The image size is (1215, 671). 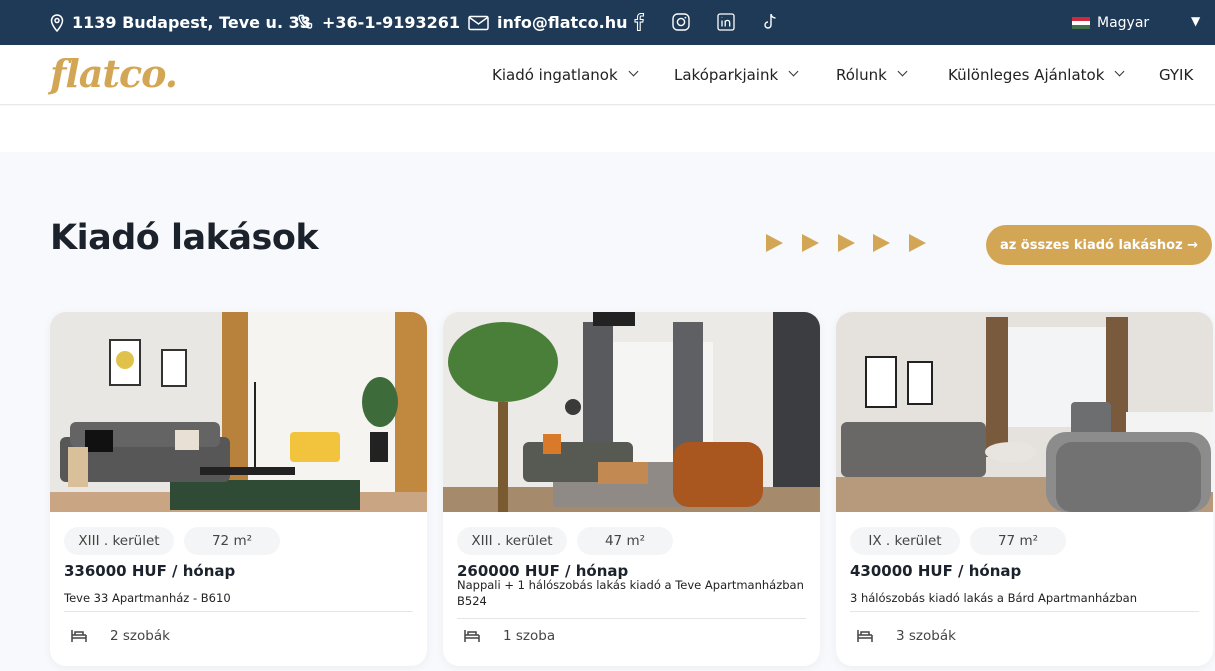 I want to click on rooms-count: 1 szoba, so click(x=529, y=636).